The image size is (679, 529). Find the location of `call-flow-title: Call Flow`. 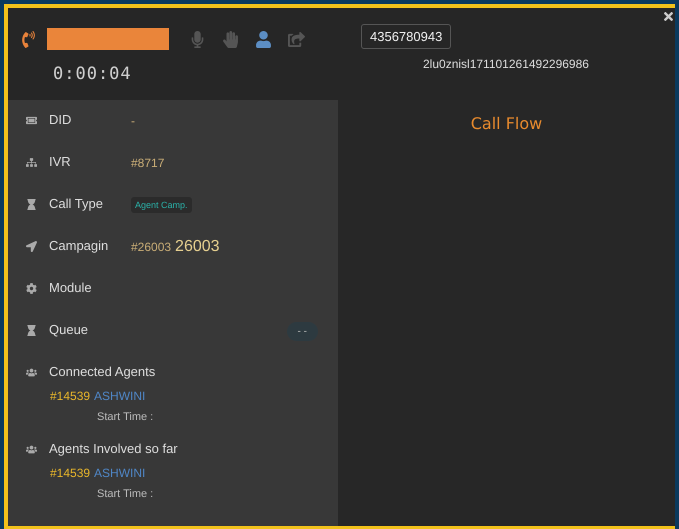

call-flow-title: Call Flow is located at coordinates (506, 124).